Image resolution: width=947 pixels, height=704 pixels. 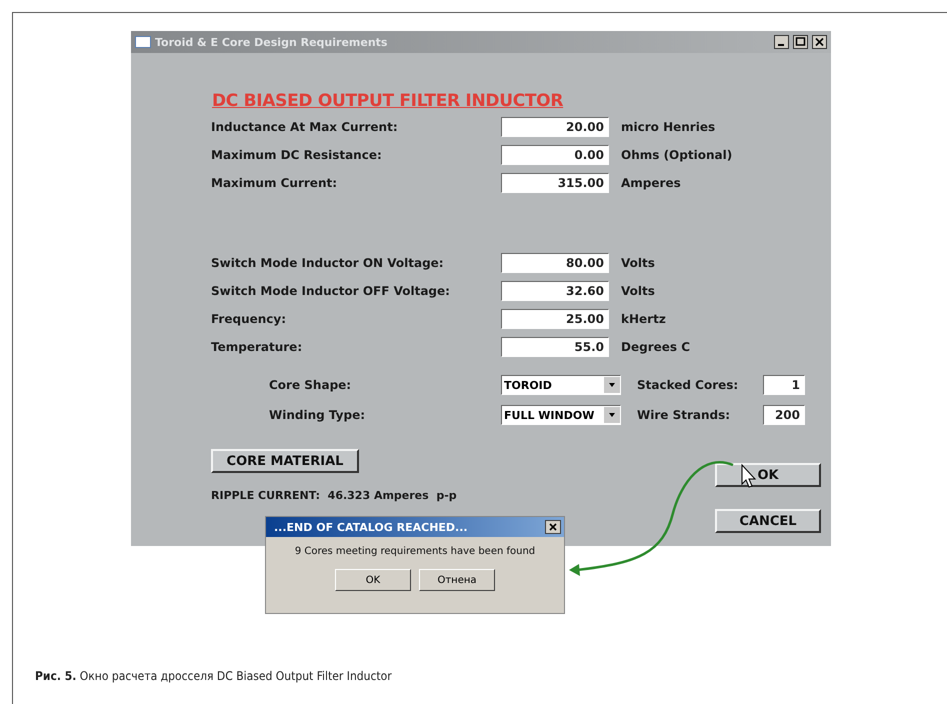 What do you see at coordinates (688, 385) in the screenshot?
I see `field-label: Stacked Cores:` at bounding box center [688, 385].